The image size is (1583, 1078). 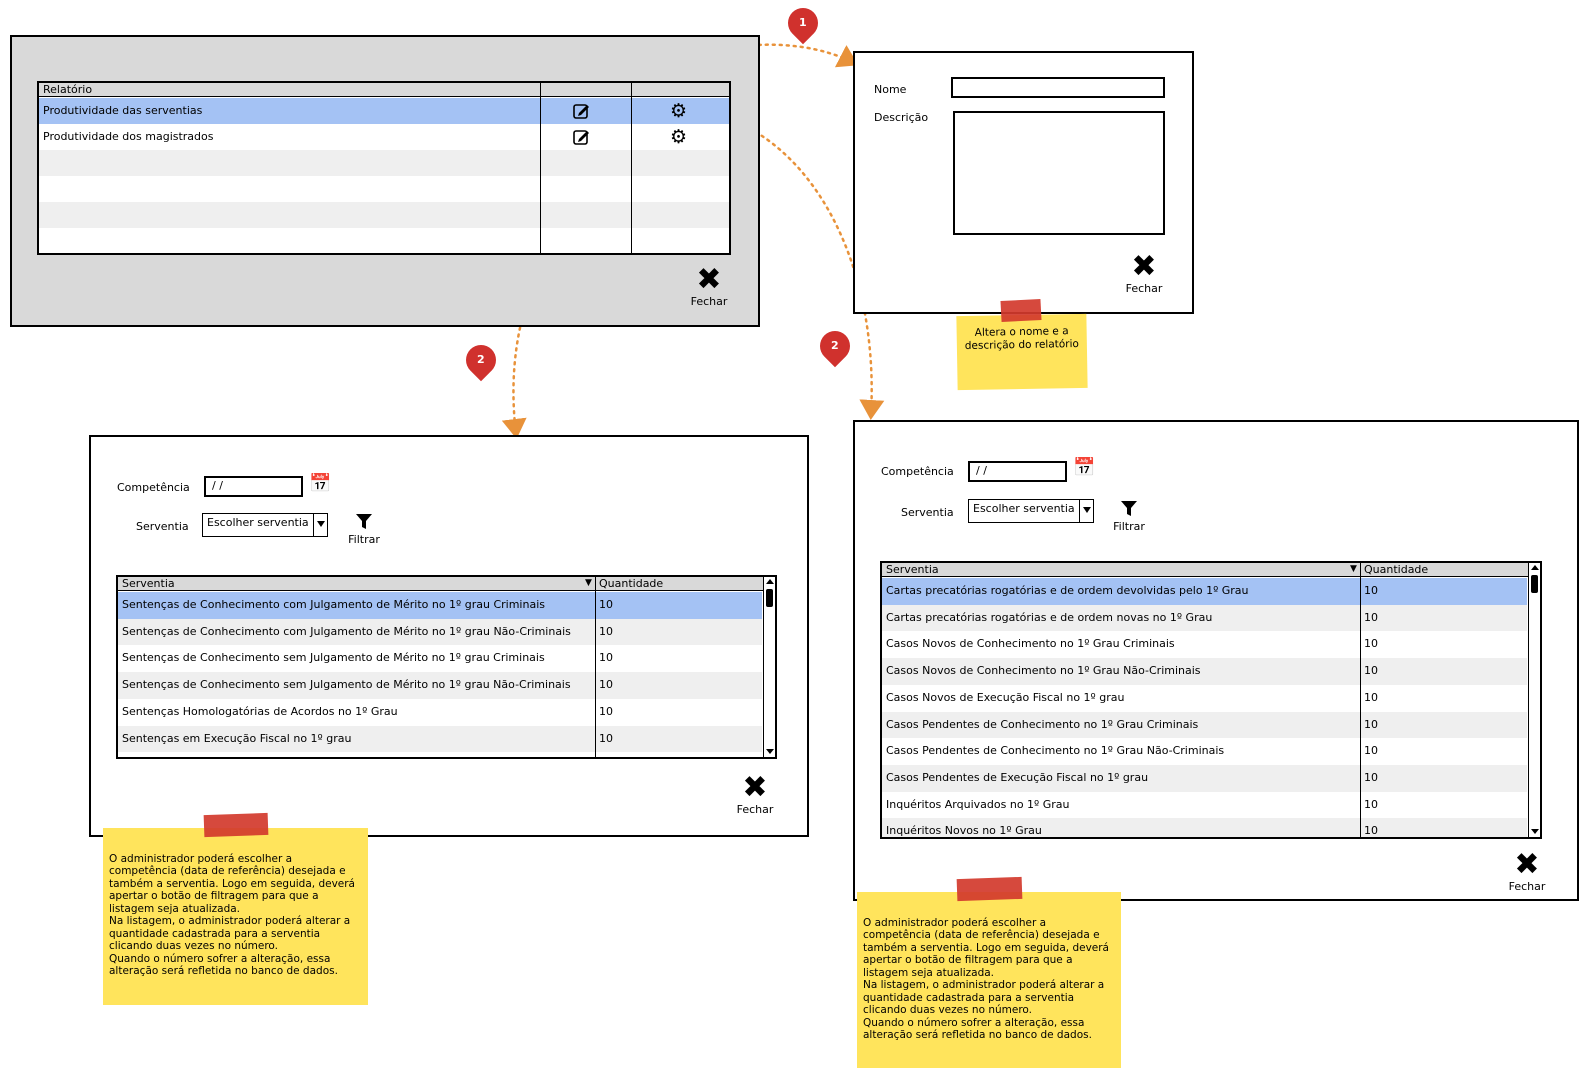 I want to click on report-row-label: Produtividade das serventias, so click(x=123, y=110).